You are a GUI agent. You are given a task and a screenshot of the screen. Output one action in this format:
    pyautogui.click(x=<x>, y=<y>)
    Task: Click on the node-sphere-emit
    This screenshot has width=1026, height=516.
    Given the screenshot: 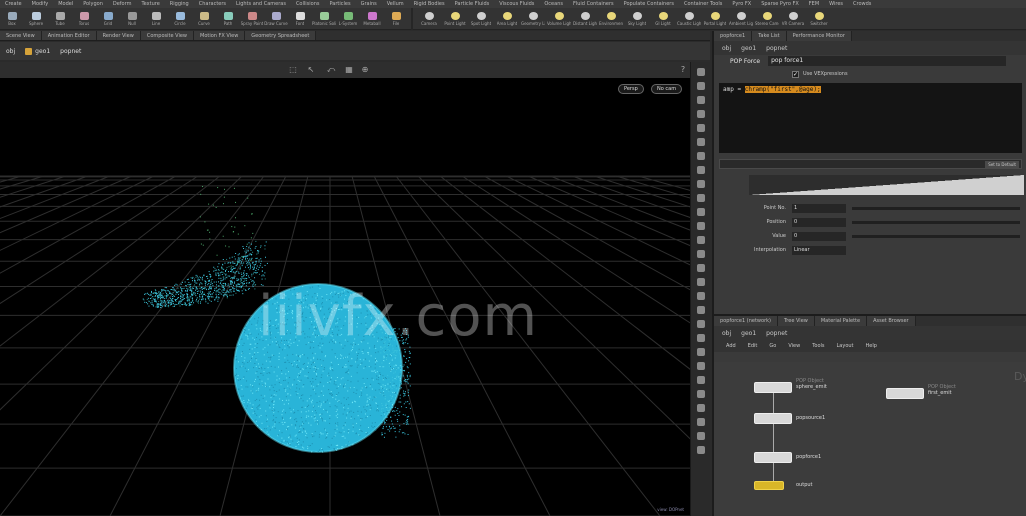 What is the action you would take?
    pyautogui.click(x=773, y=387)
    